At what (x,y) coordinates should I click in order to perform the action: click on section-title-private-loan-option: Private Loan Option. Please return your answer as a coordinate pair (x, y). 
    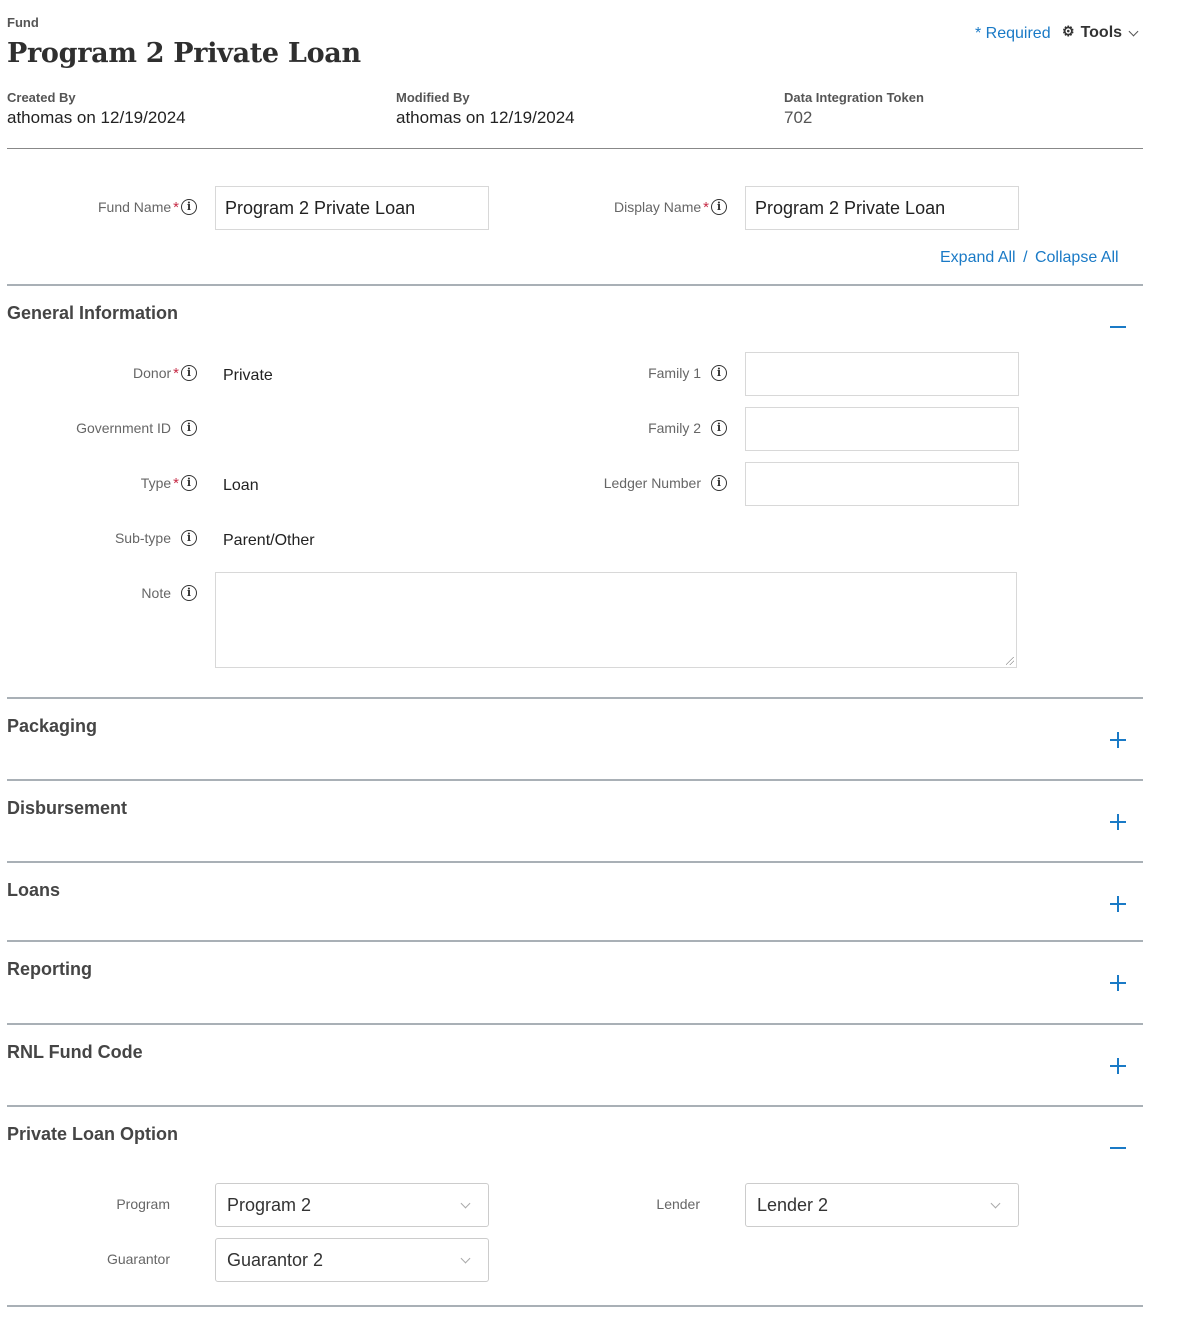
    Looking at the image, I should click on (92, 1134).